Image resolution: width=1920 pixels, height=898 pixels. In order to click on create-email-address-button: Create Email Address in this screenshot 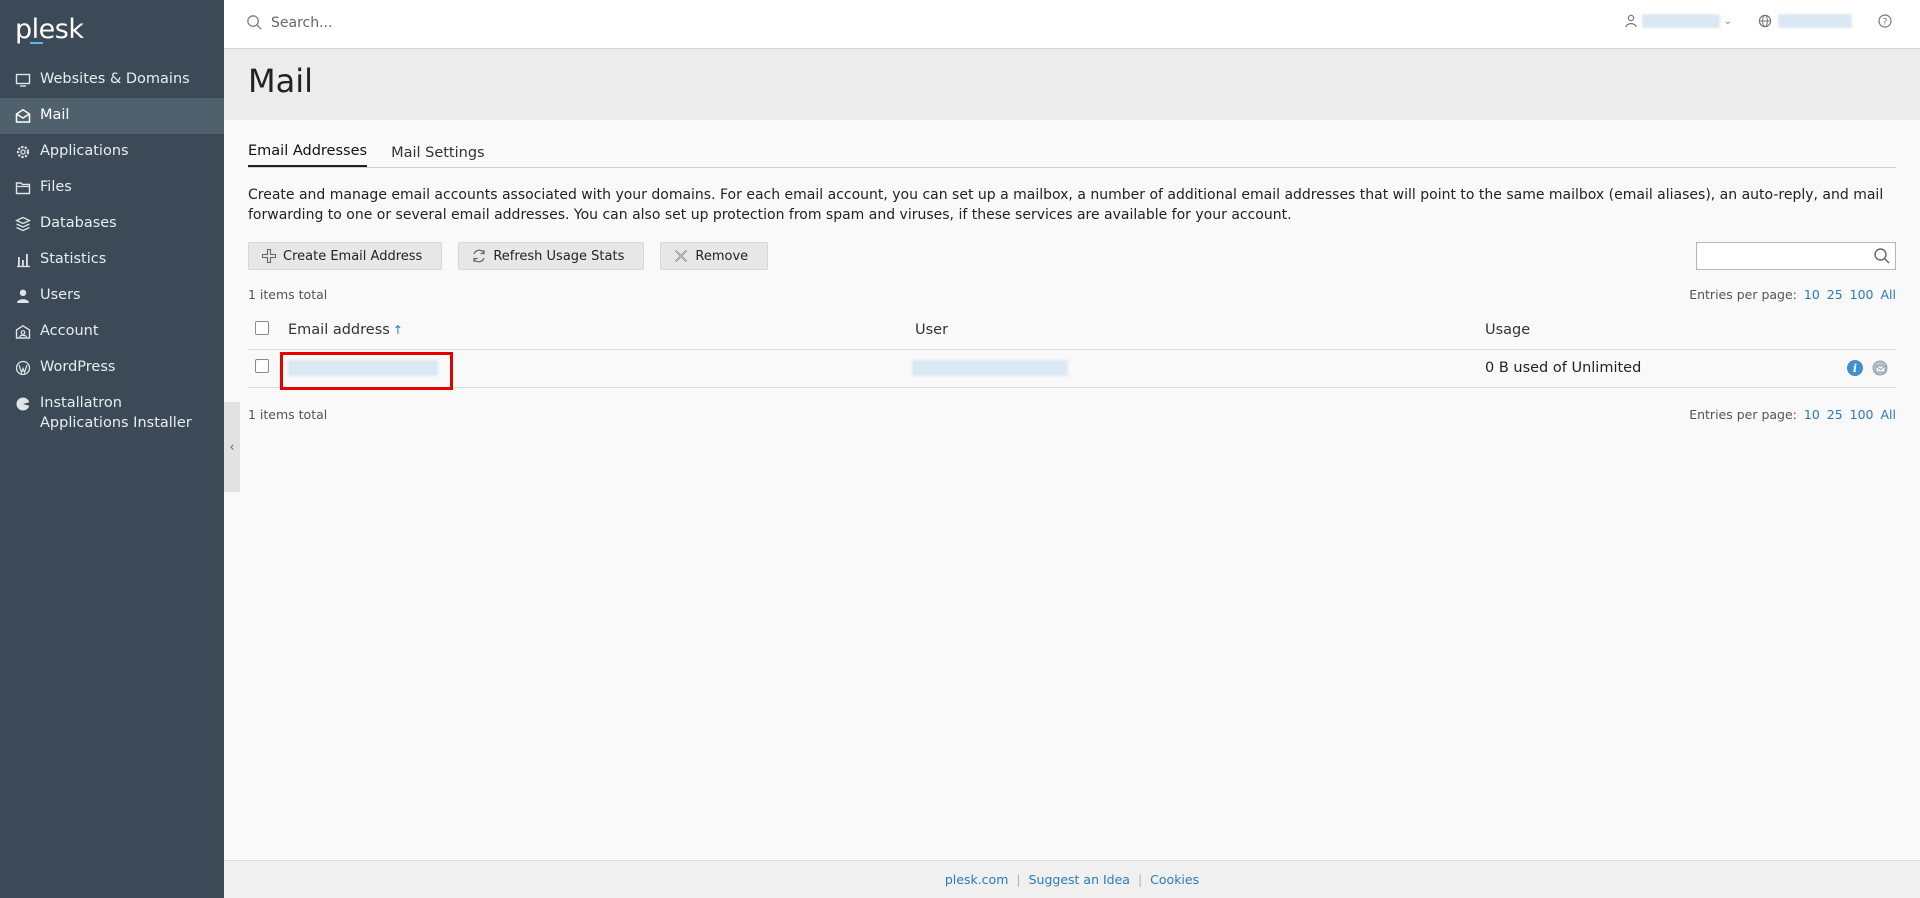, I will do `click(345, 256)`.